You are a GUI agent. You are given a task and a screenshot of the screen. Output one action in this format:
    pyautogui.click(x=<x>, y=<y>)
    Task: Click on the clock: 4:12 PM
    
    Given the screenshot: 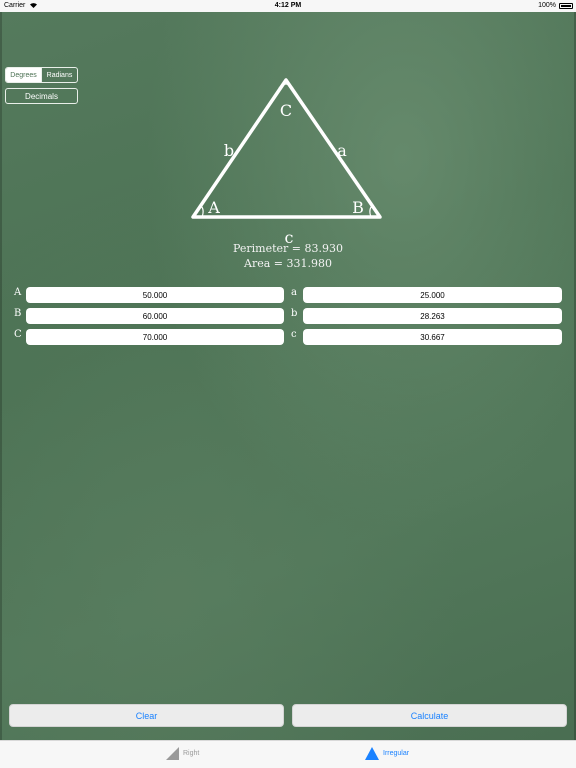 What is the action you would take?
    pyautogui.click(x=288, y=5)
    